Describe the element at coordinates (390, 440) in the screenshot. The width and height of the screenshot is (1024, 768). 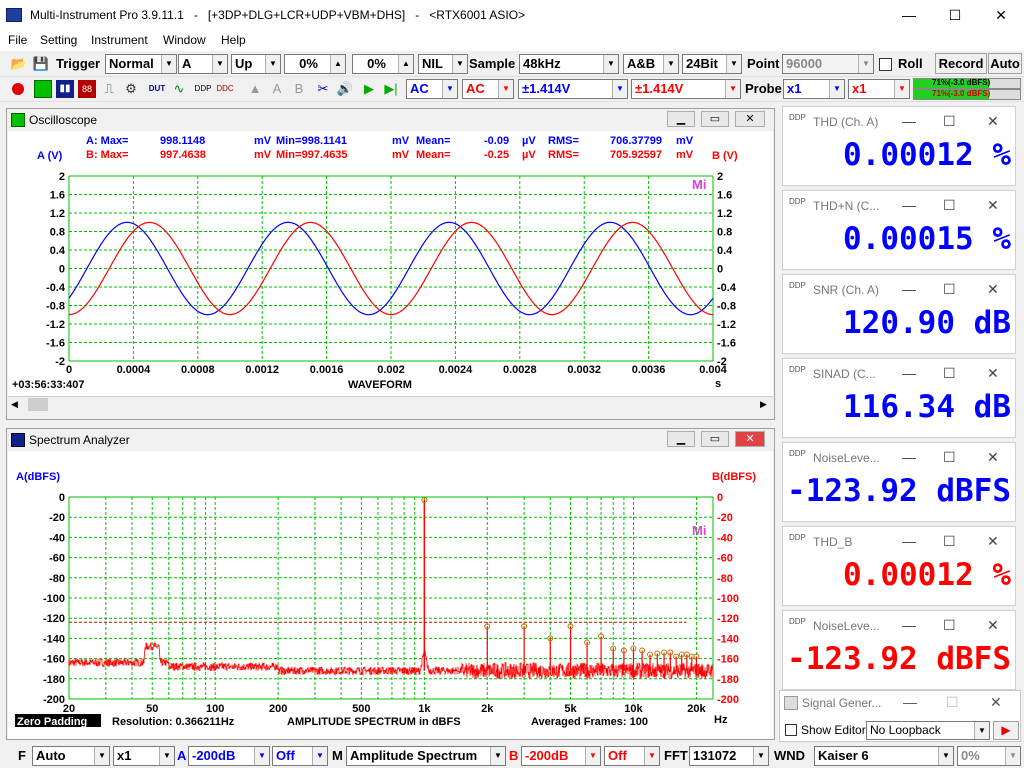
I see `spectrum-titlebar: Spectrum Analyzer ▁ ▭ ✕` at that location.